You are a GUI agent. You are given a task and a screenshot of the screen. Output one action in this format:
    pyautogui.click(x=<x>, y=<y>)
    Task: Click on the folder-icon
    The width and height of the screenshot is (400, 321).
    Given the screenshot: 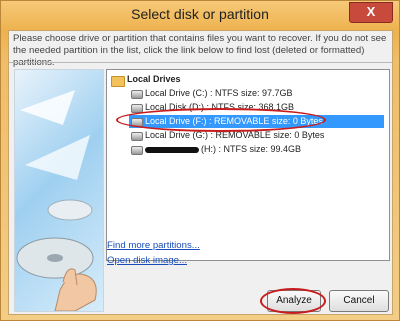 What is the action you would take?
    pyautogui.click(x=118, y=81)
    